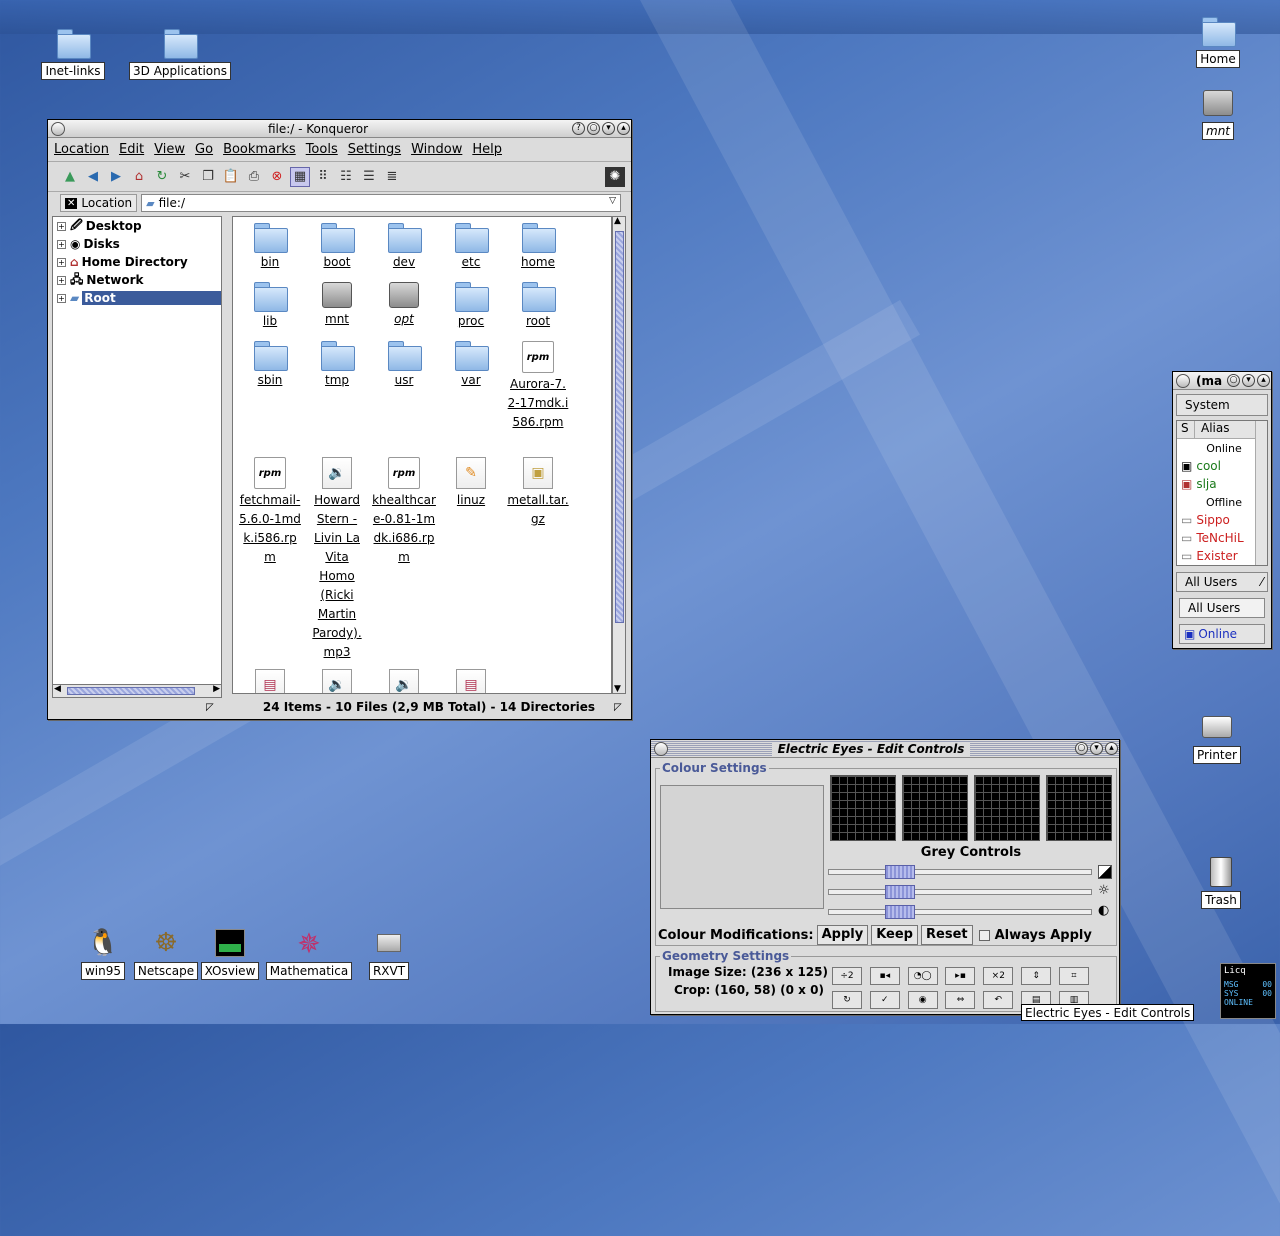  Describe the element at coordinates (337, 365) in the screenshot. I see `file-item-tmp: tmp` at that location.